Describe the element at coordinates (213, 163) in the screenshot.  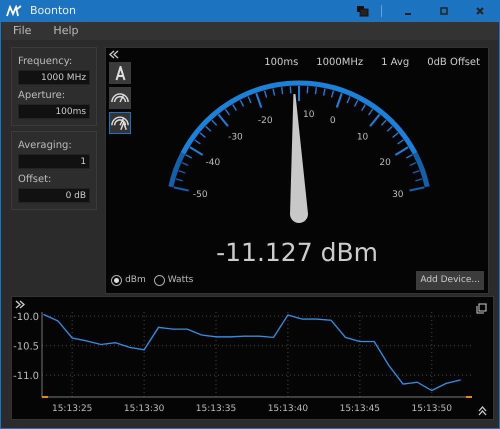
I see `scale-label: -40` at that location.